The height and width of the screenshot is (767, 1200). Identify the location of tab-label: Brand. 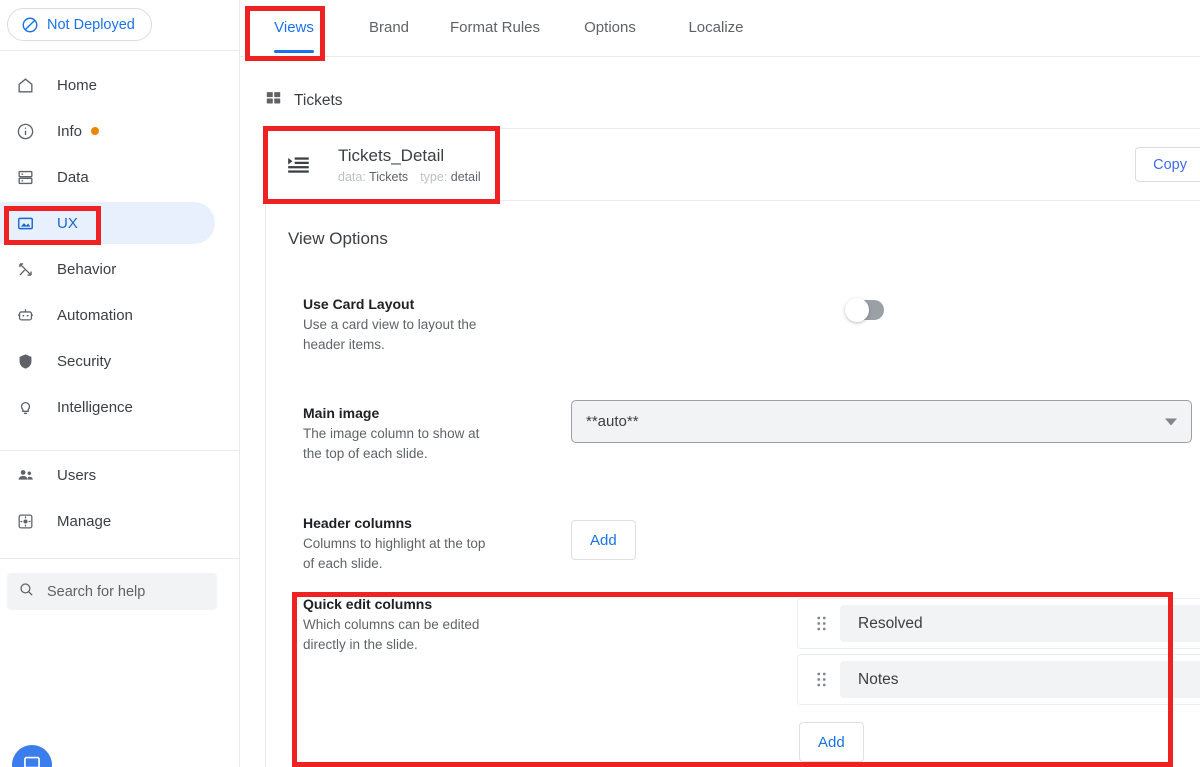
(389, 27).